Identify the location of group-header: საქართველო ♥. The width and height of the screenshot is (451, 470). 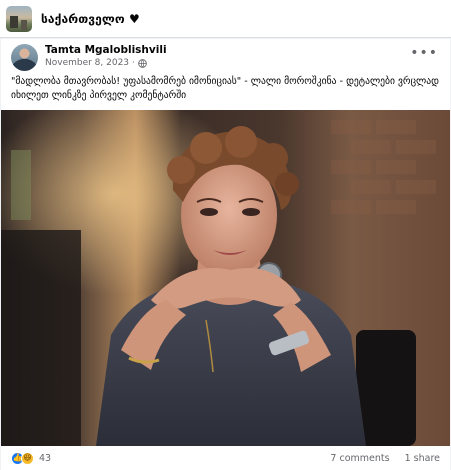
(225, 19).